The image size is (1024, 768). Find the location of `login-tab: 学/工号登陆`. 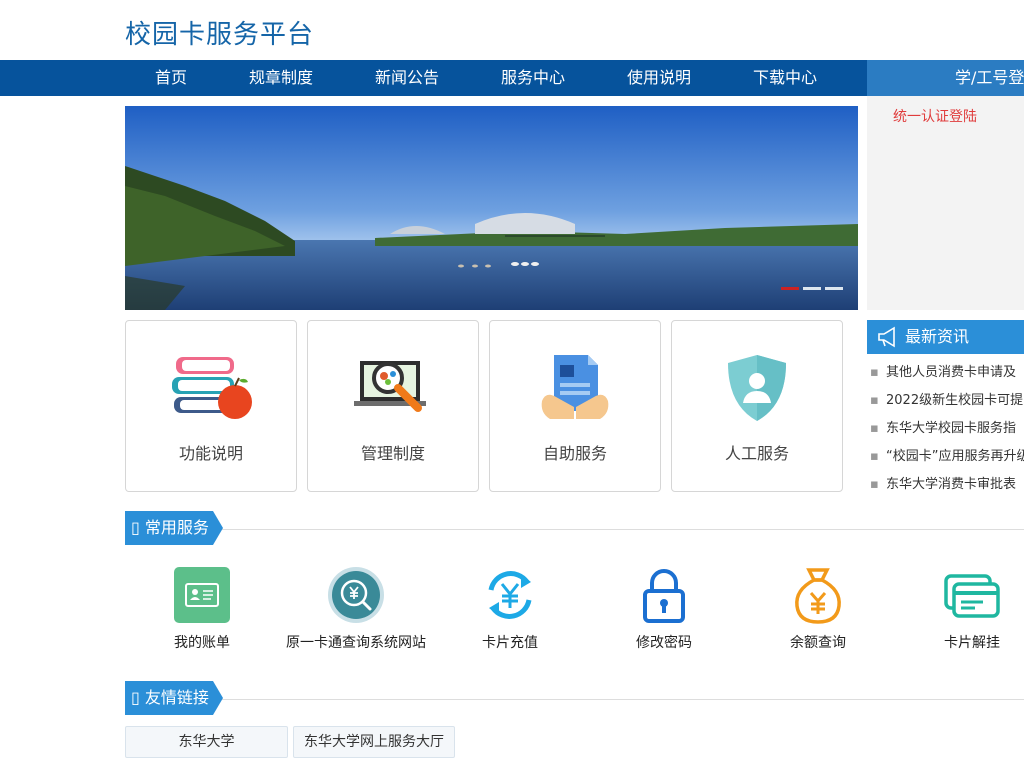

login-tab: 学/工号登陆 is located at coordinates (945, 78).